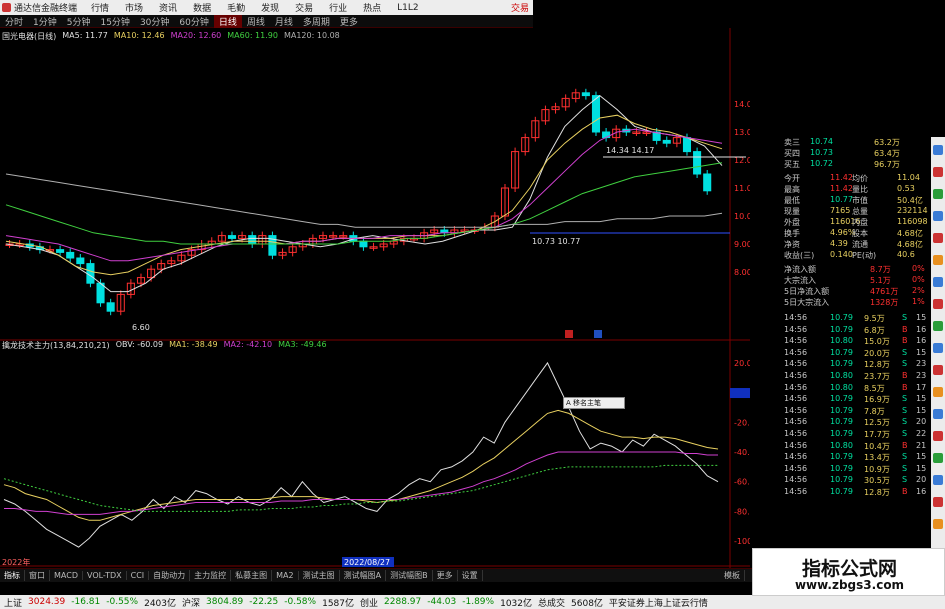 Image resolution: width=945 pixels, height=609 pixels. Describe the element at coordinates (742, 188) in the screenshot. I see `price-axis-label: 11.00` at that location.